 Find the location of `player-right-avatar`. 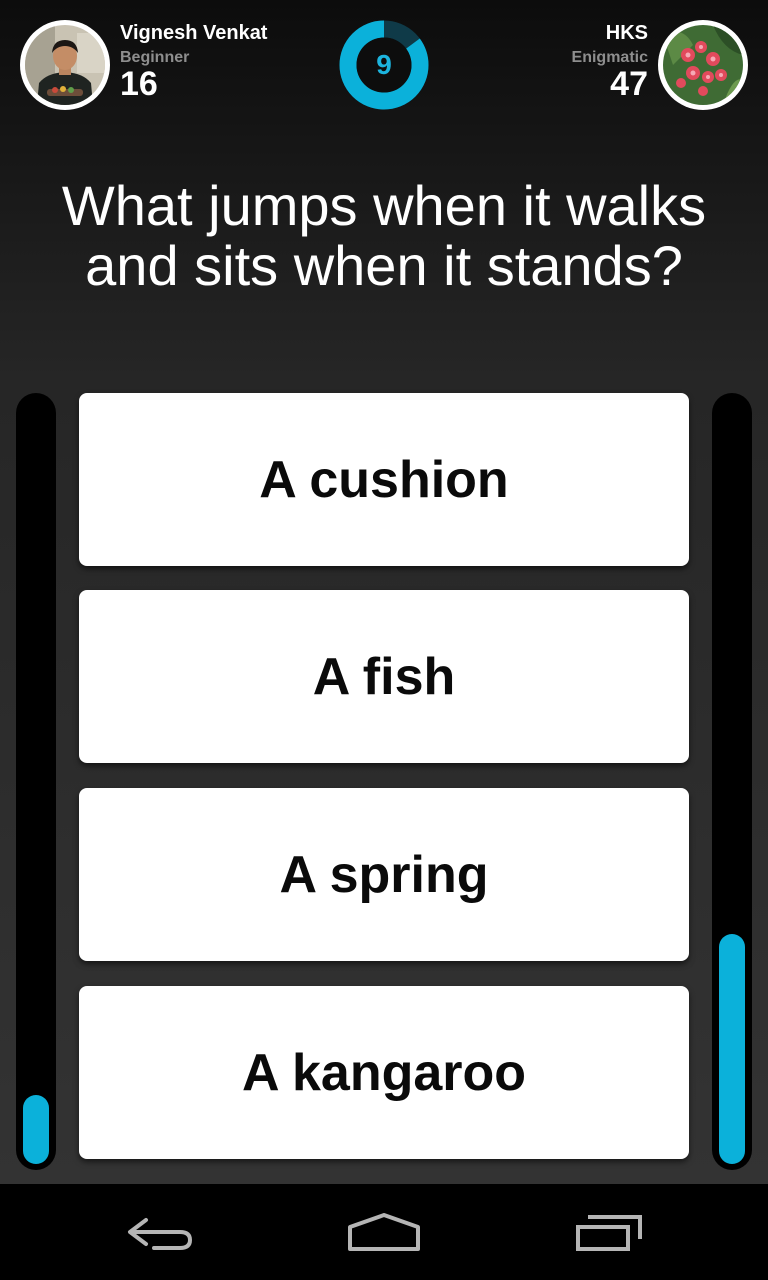

player-right-avatar is located at coordinates (703, 65).